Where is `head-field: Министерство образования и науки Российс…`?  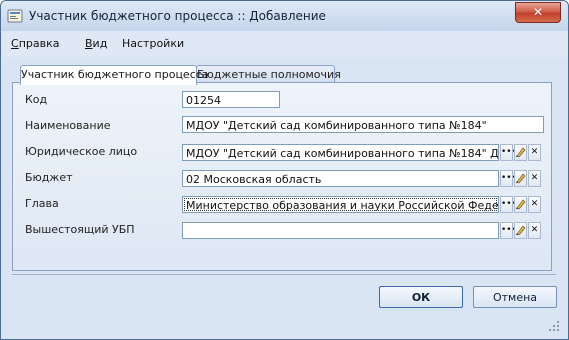
head-field: Министерство образования и науки Российс… is located at coordinates (340, 204).